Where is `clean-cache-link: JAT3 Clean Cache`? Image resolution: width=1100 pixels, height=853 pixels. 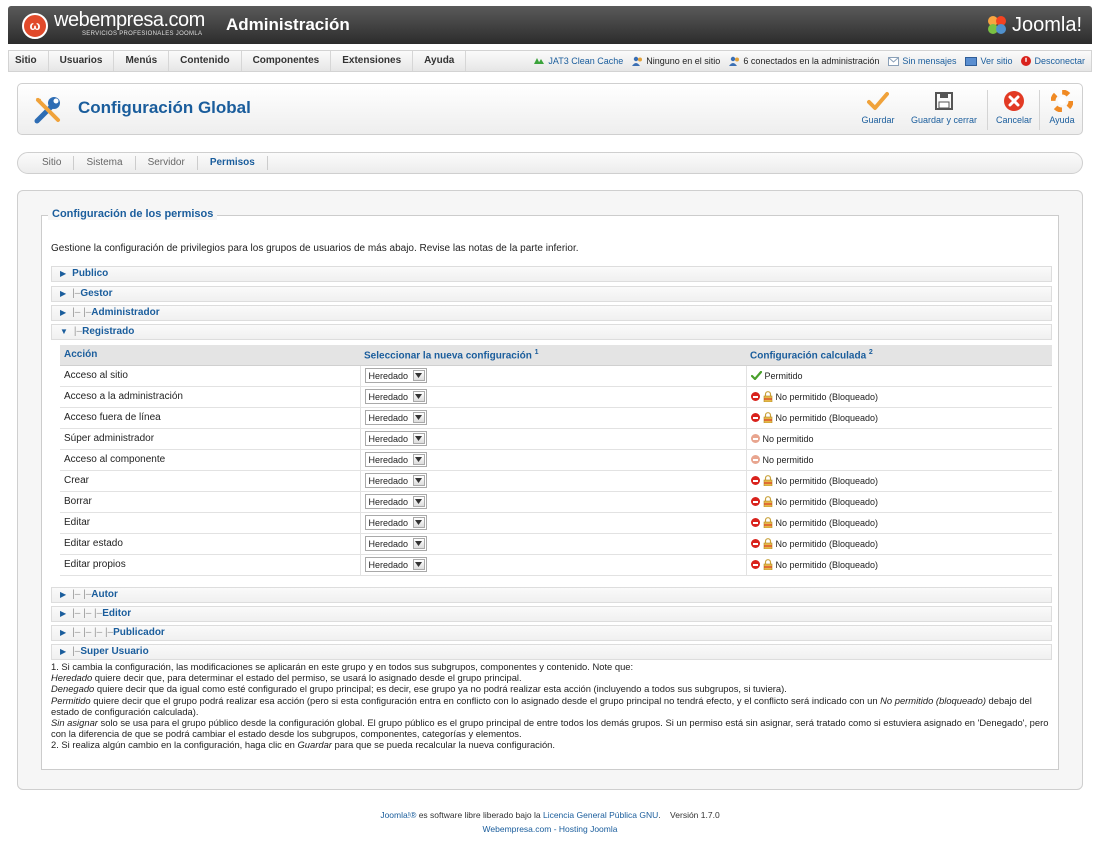 clean-cache-link: JAT3 Clean Cache is located at coordinates (578, 61).